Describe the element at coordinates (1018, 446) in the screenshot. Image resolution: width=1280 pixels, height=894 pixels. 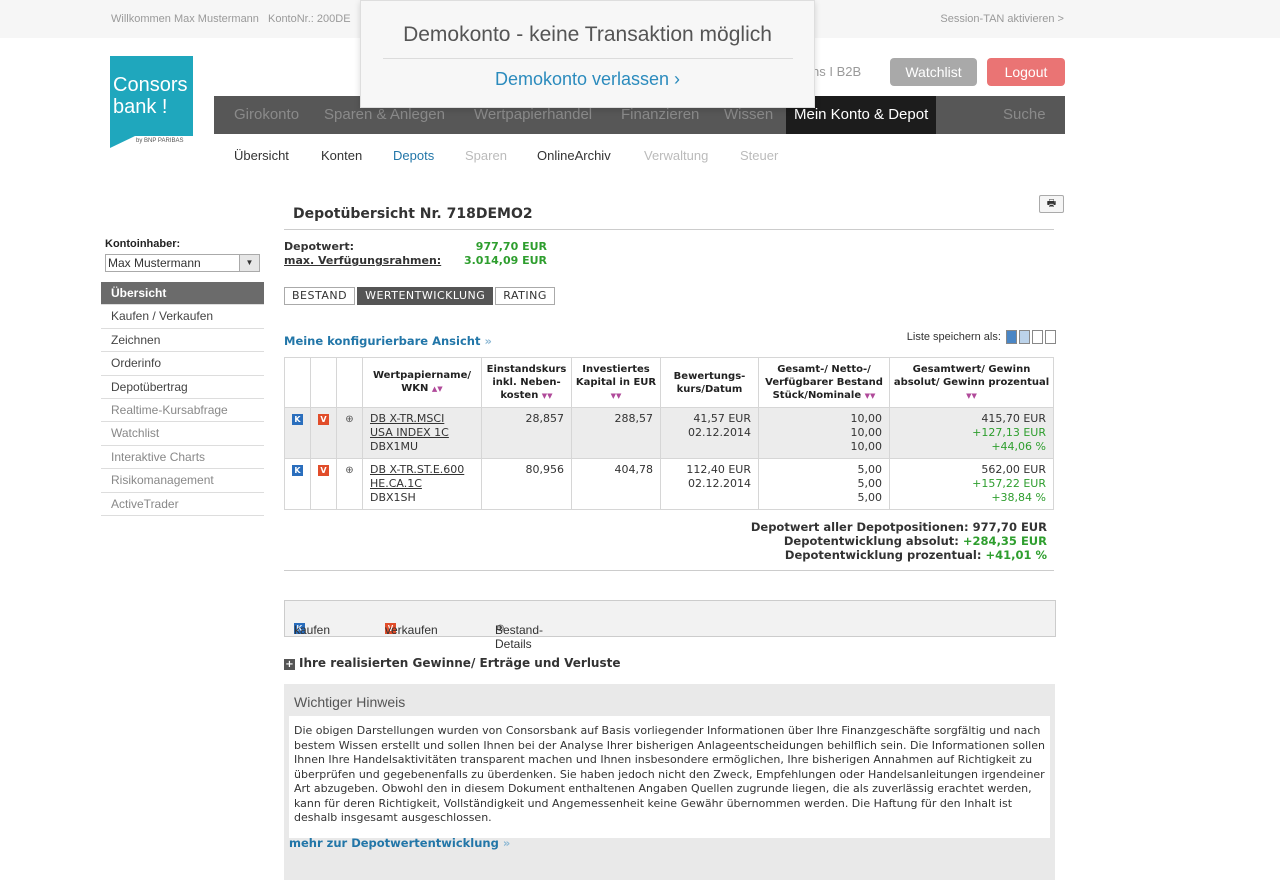
I see `gewinn-prozent: +44,06 %` at that location.